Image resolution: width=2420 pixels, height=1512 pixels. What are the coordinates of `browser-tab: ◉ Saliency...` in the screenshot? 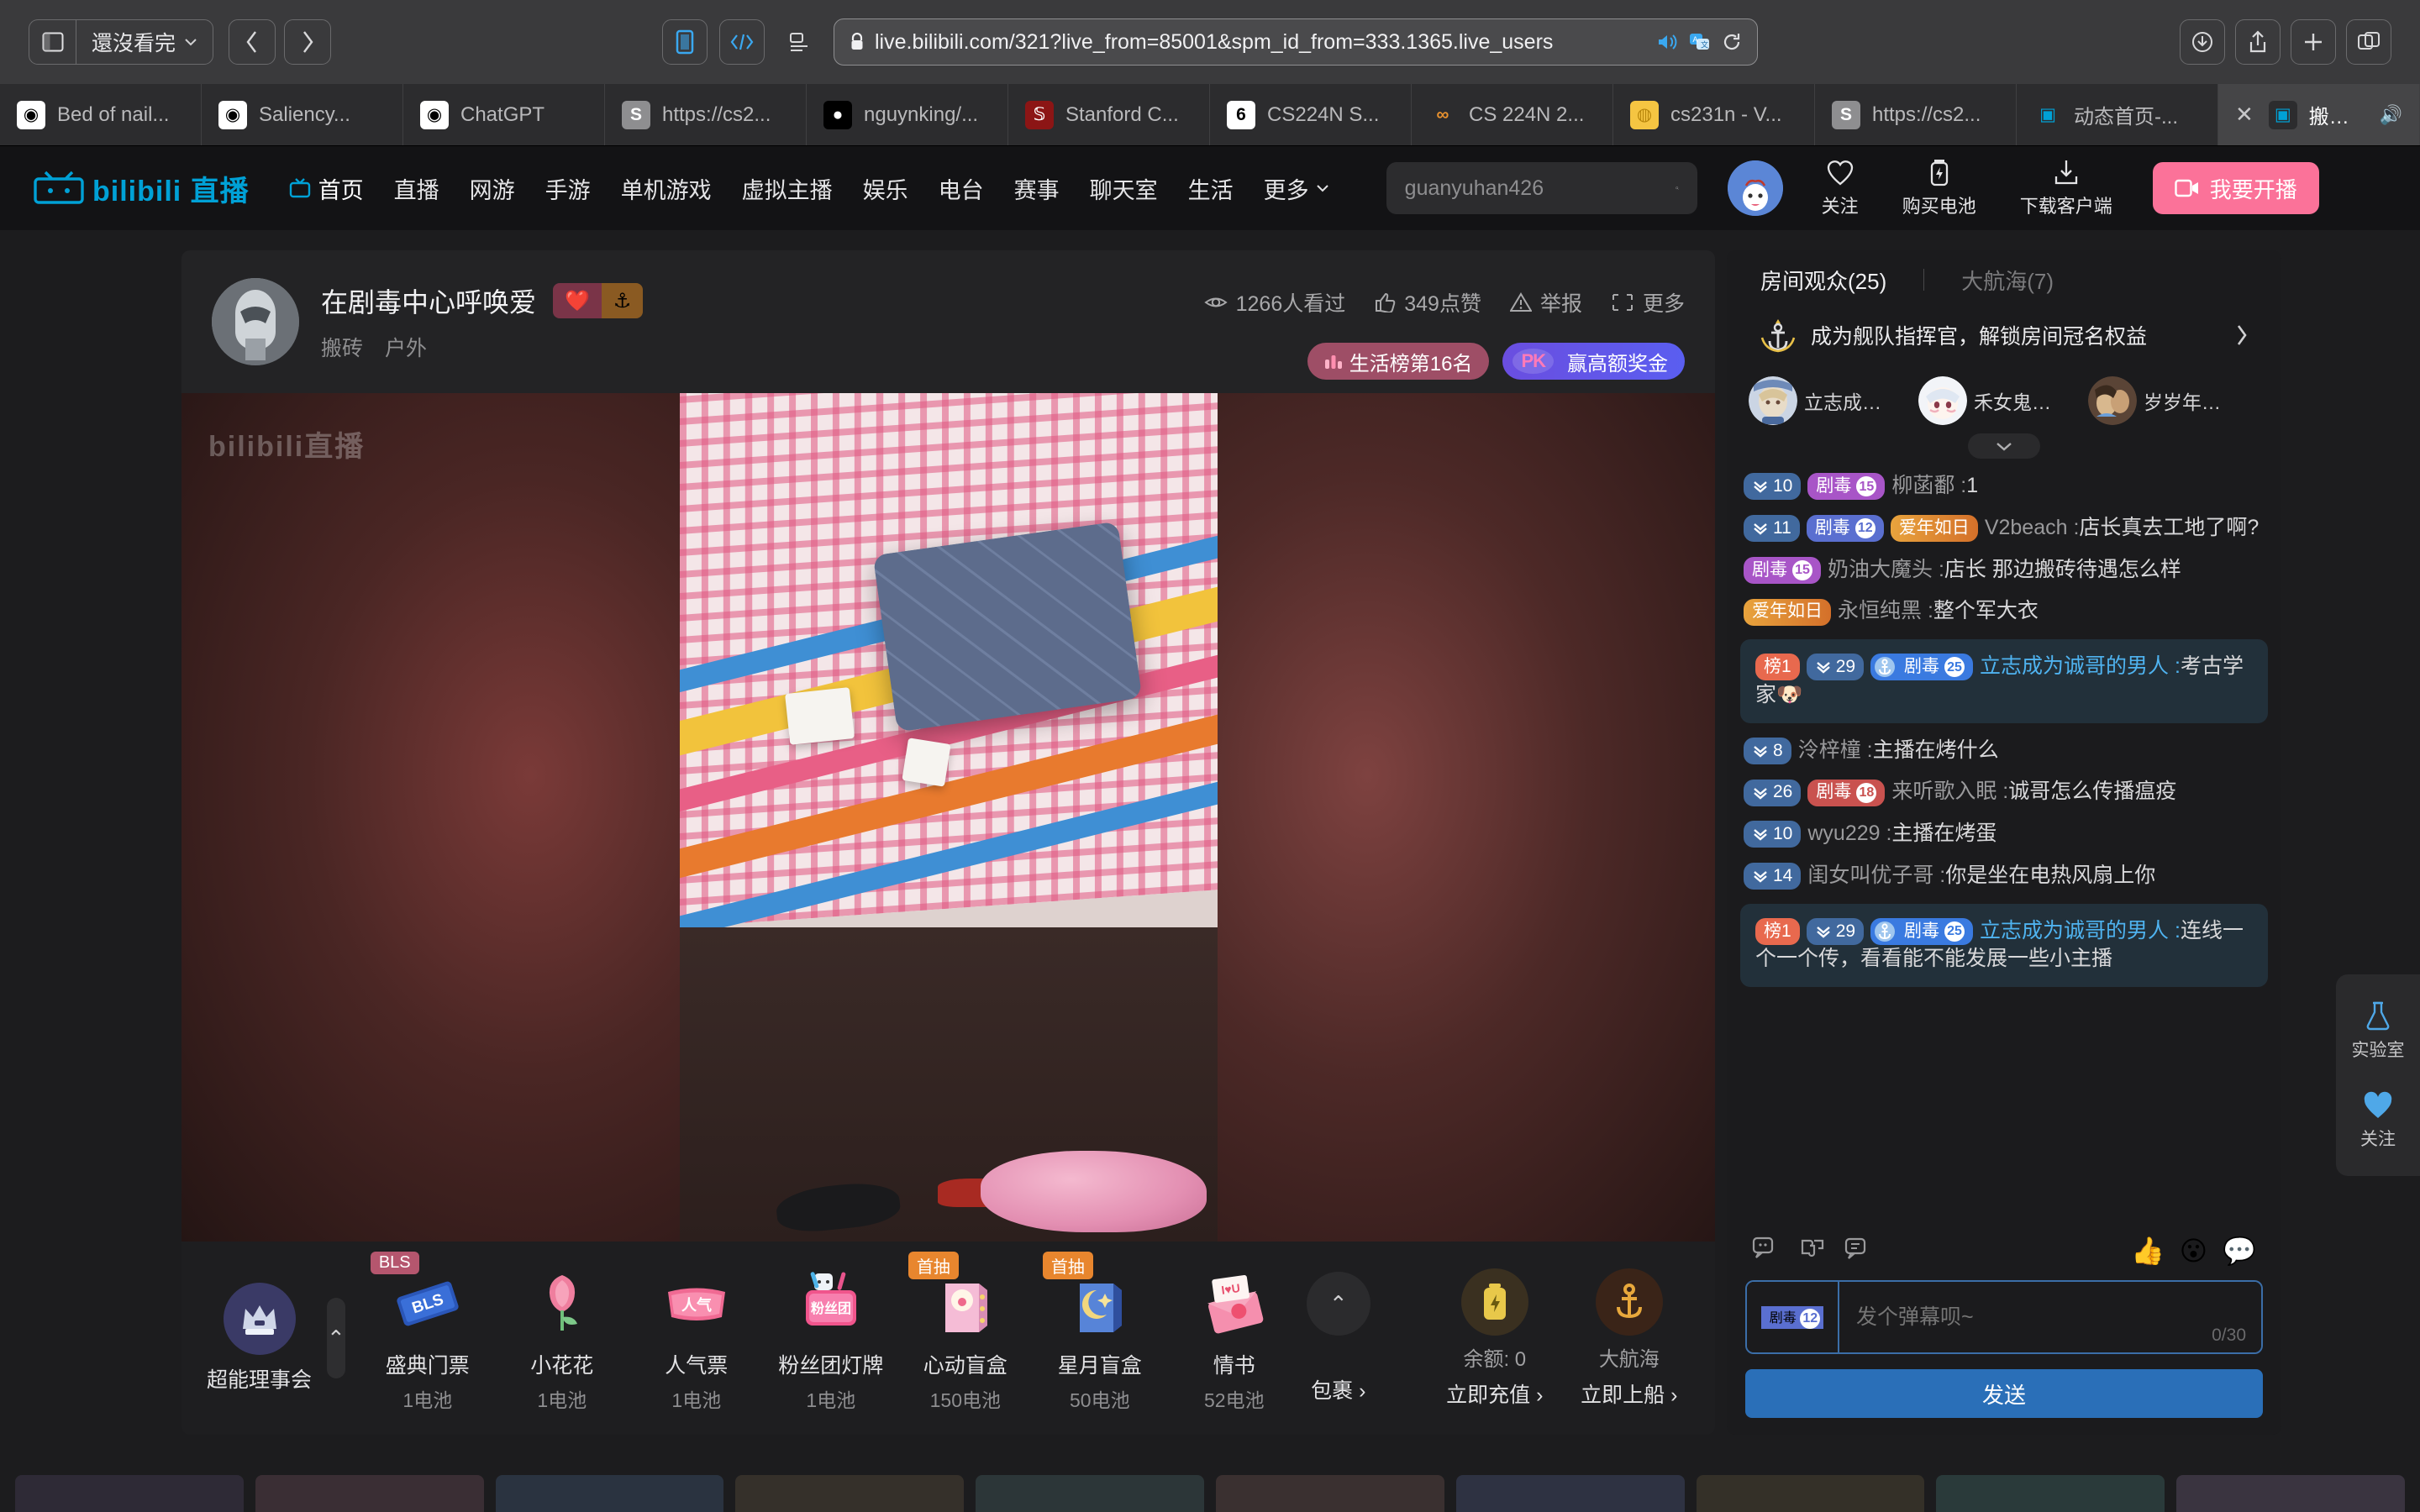 It's located at (302, 114).